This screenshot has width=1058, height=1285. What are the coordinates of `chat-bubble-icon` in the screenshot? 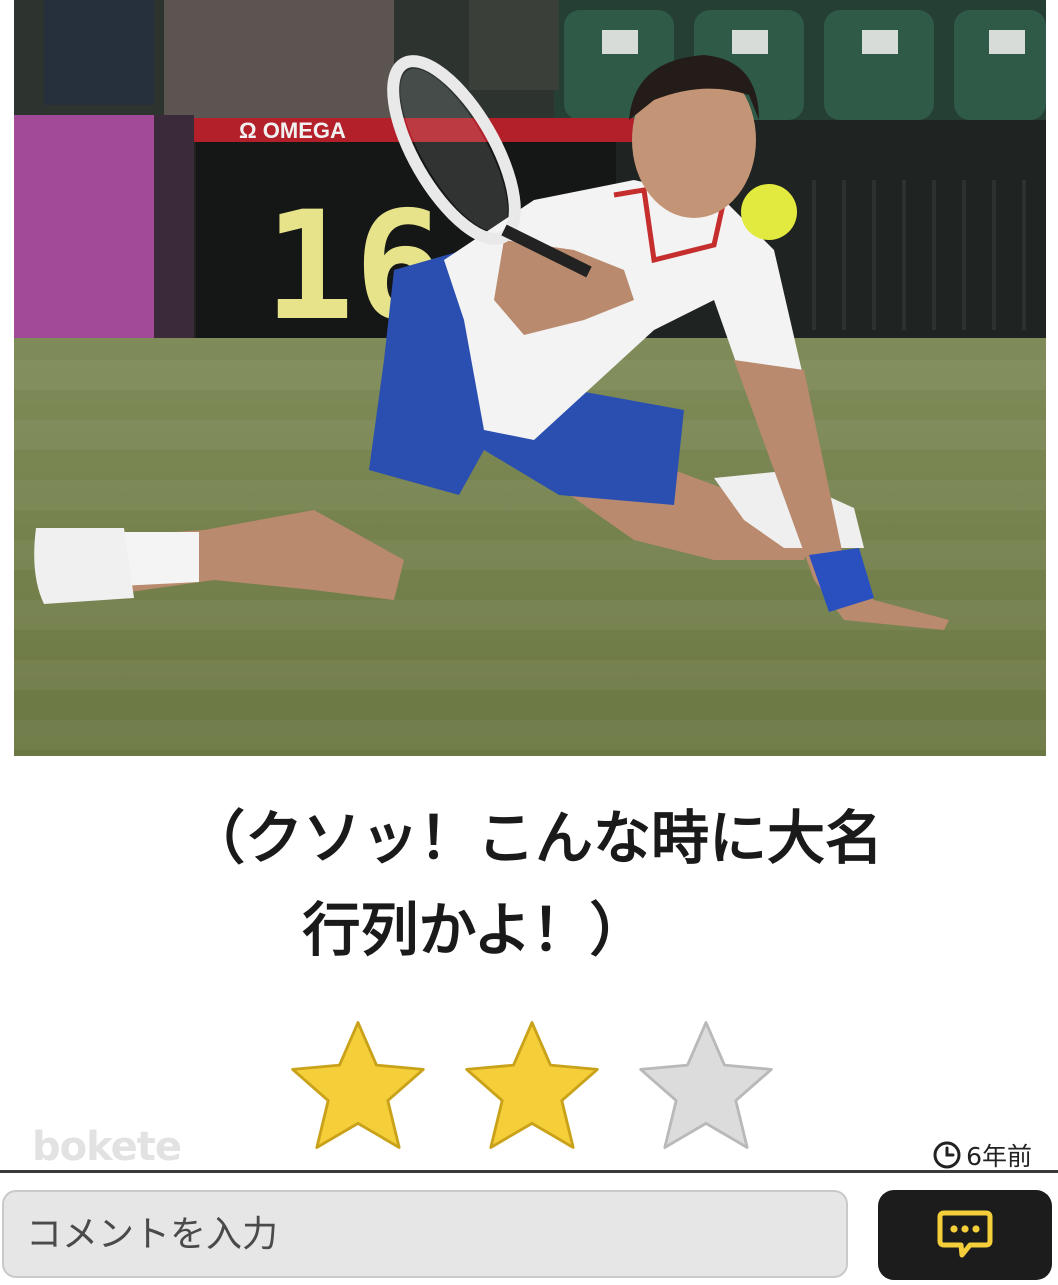 It's located at (965, 1234).